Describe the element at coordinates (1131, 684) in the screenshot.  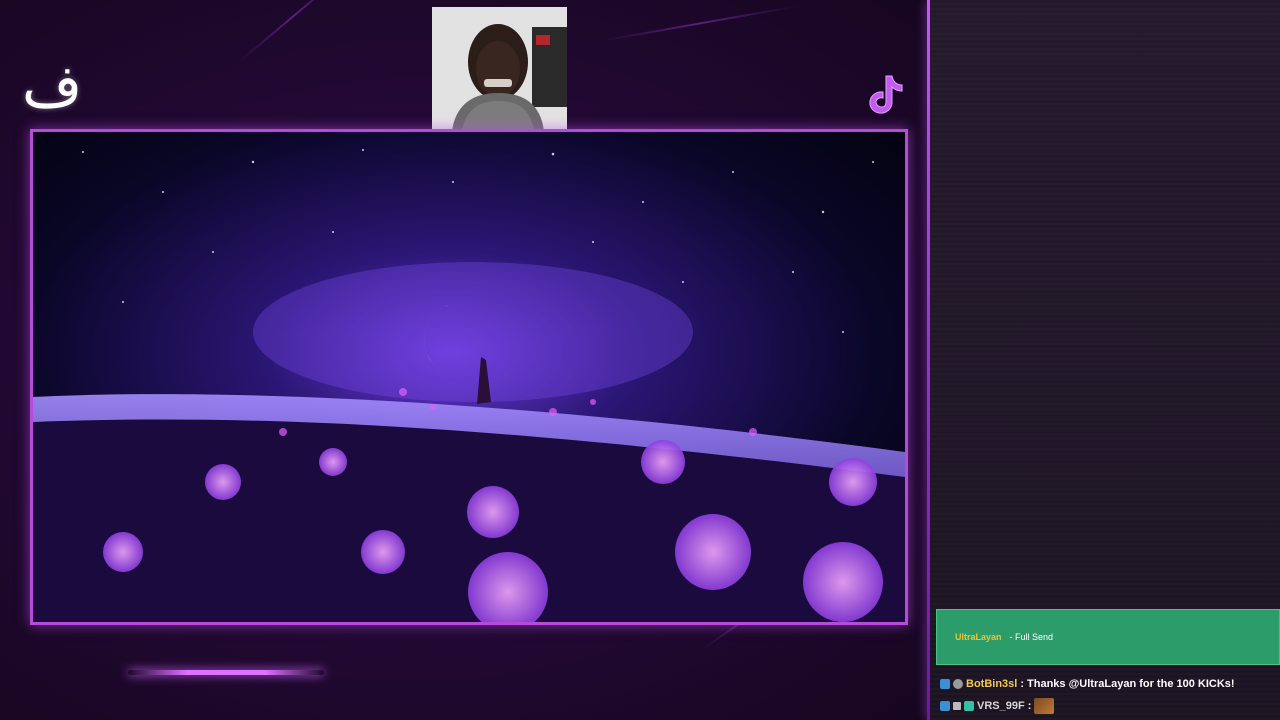
I see `chat-text: Thanks @UltraLayan for the 100 KICKs!` at that location.